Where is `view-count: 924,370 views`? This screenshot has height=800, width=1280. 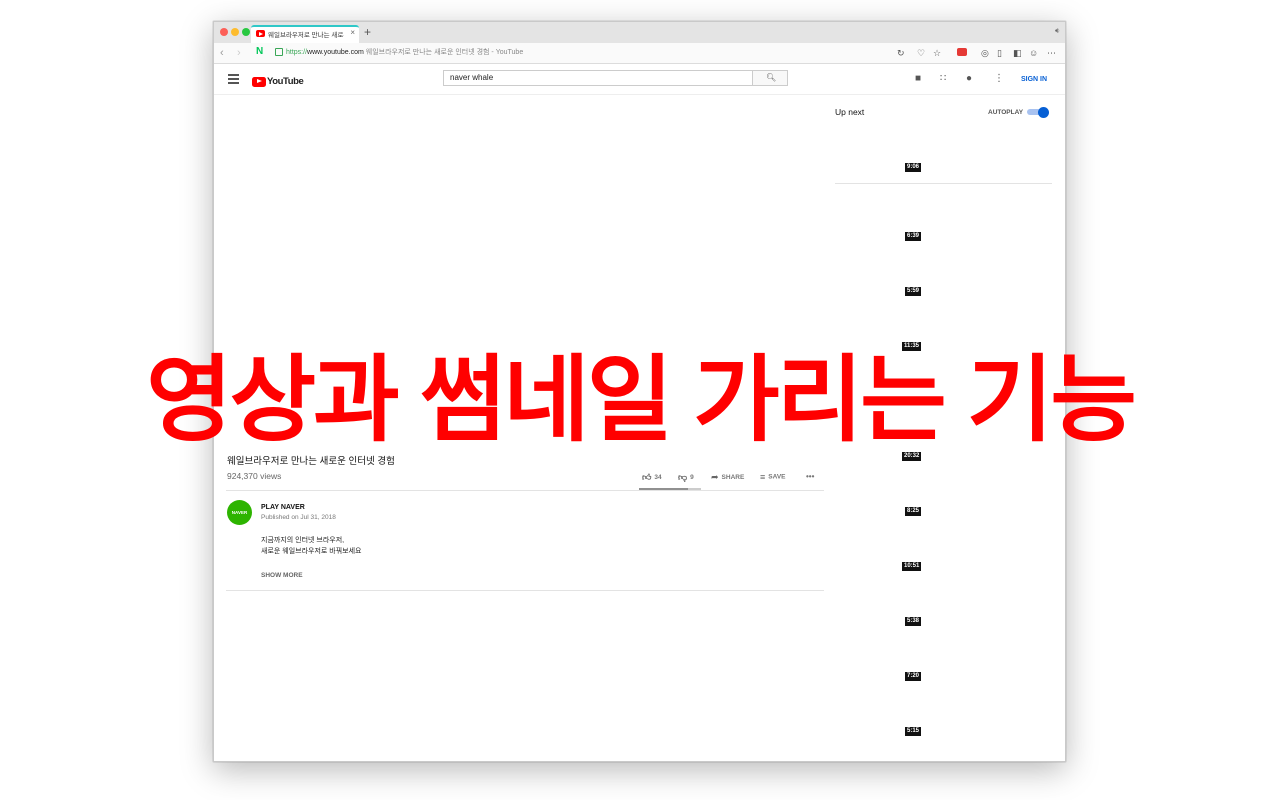 view-count: 924,370 views is located at coordinates (254, 476).